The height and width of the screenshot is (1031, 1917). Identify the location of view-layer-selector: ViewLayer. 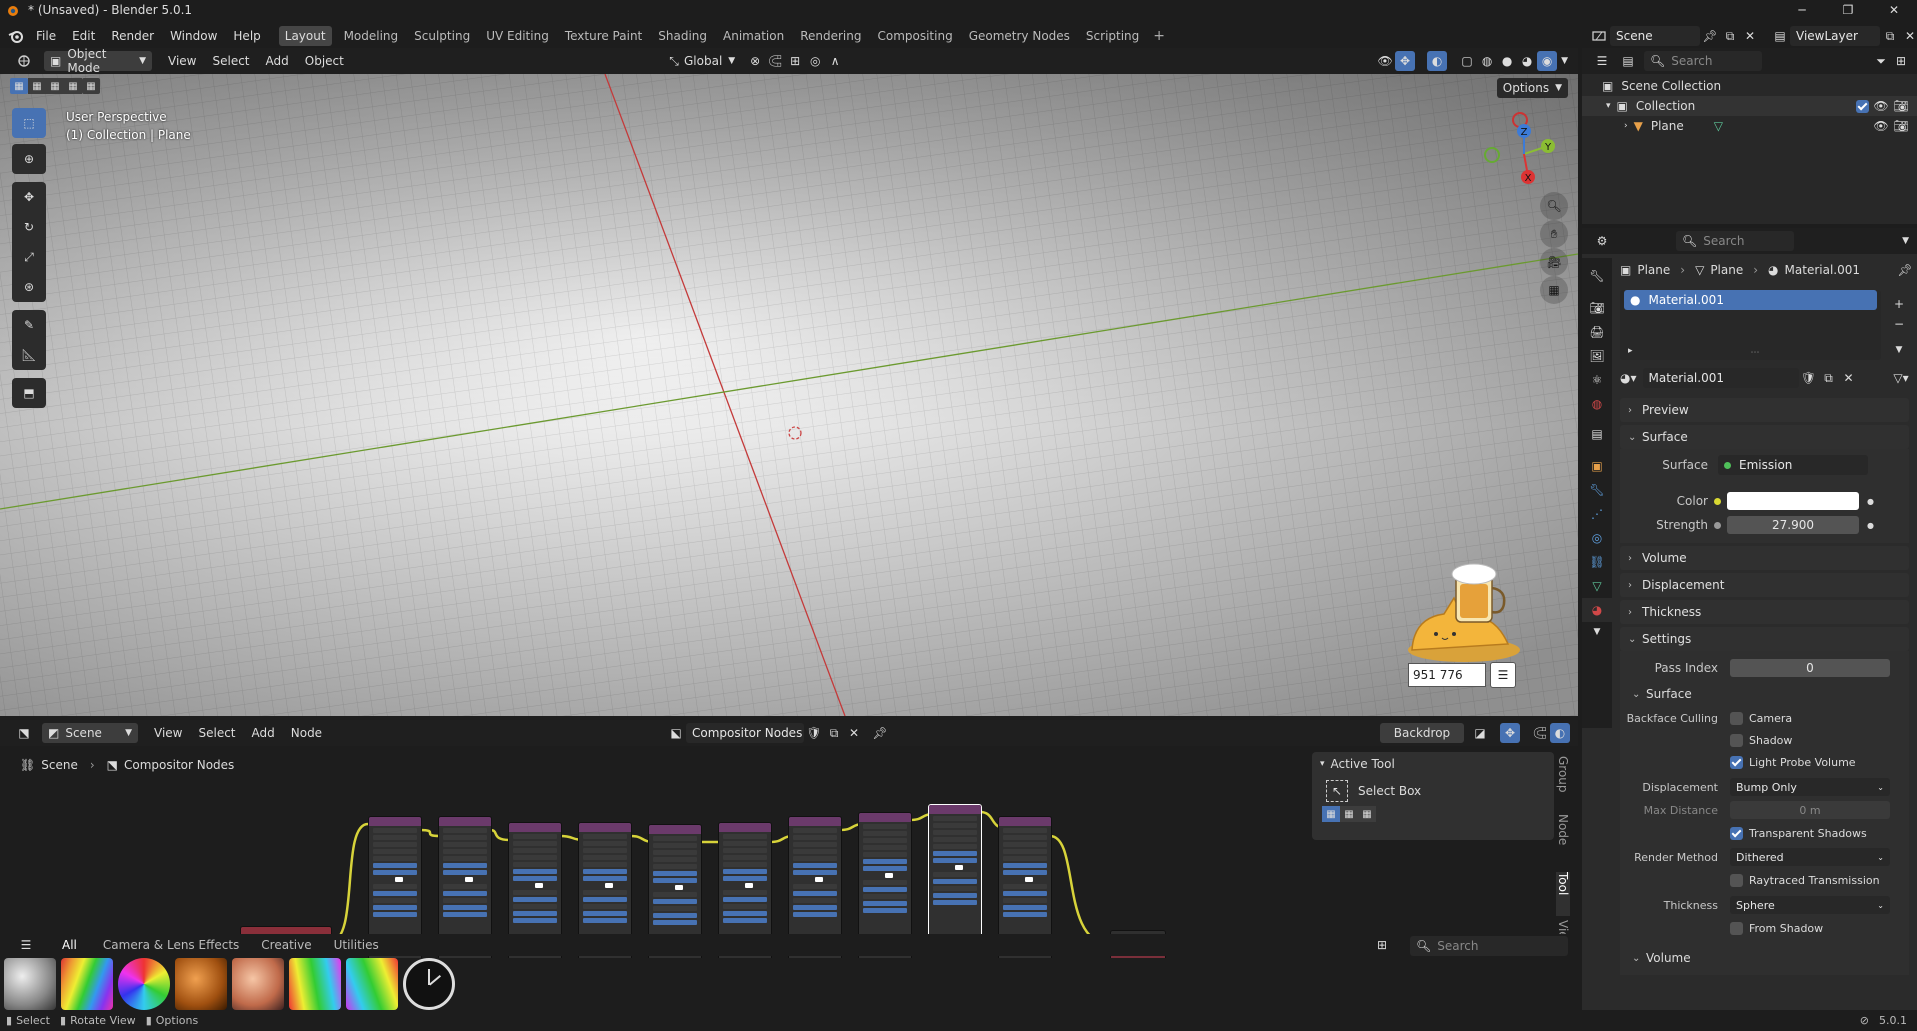
(1835, 36).